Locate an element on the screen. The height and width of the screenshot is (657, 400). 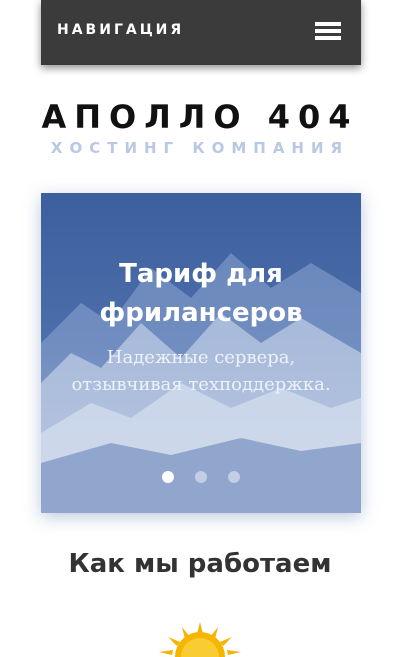
slider-dots is located at coordinates (201, 475).